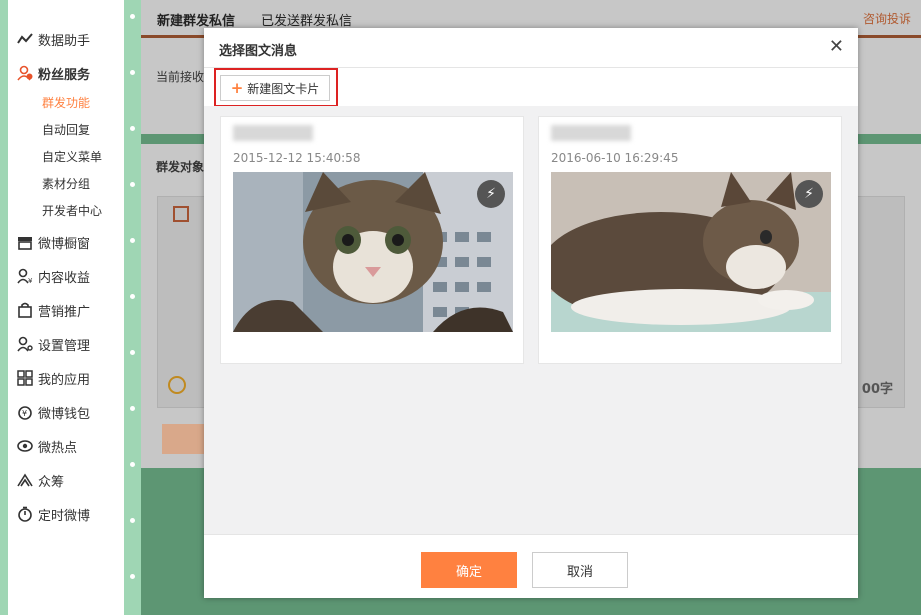  I want to click on sidebar-subitem-custom-menu: 自定义菜单, so click(66, 157).